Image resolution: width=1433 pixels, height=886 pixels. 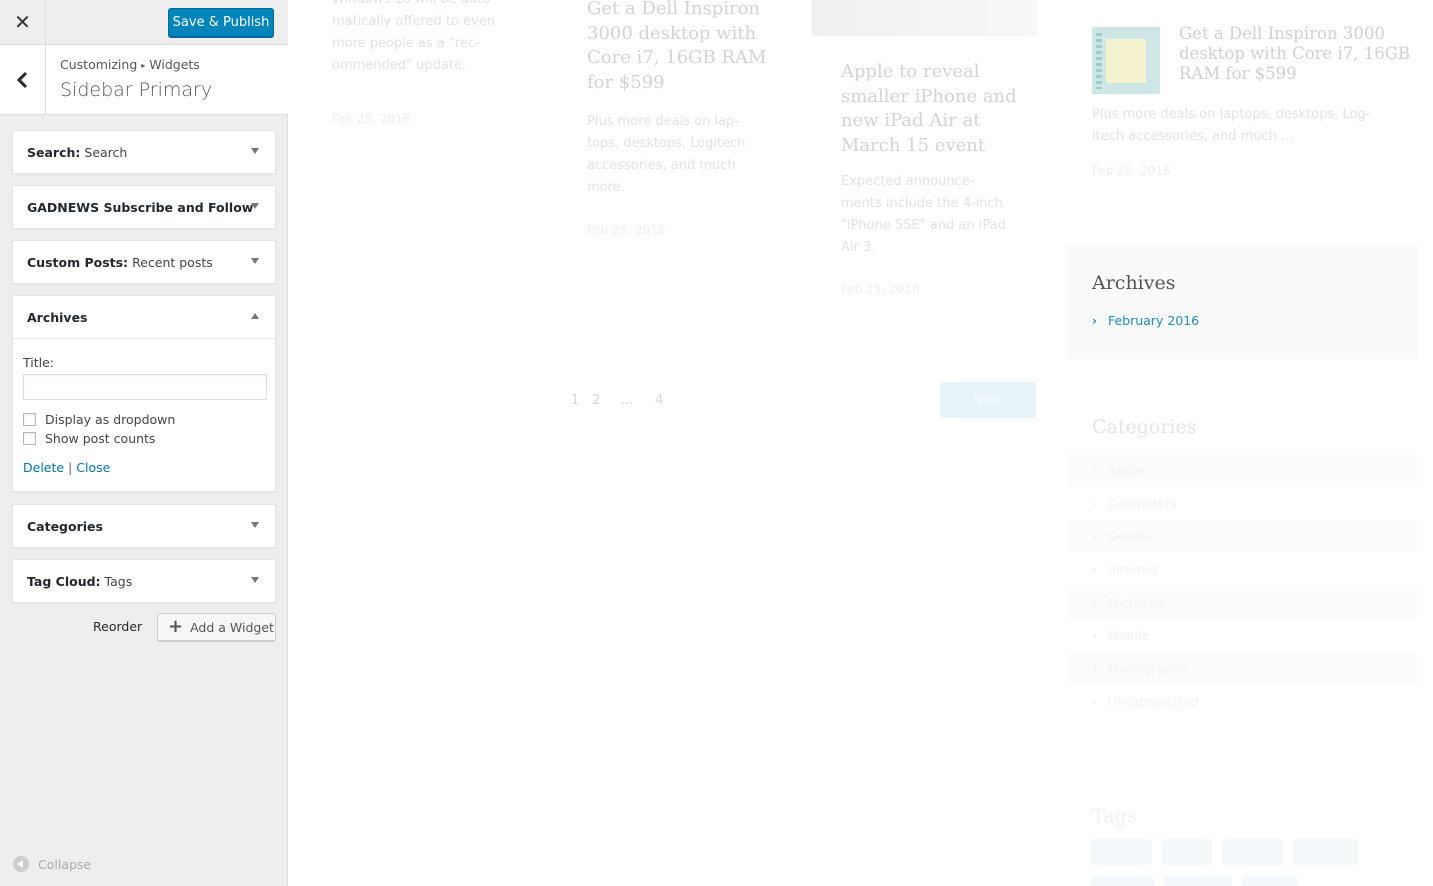 What do you see at coordinates (1242, 503) in the screenshot?
I see `category-item: › Computers` at bounding box center [1242, 503].